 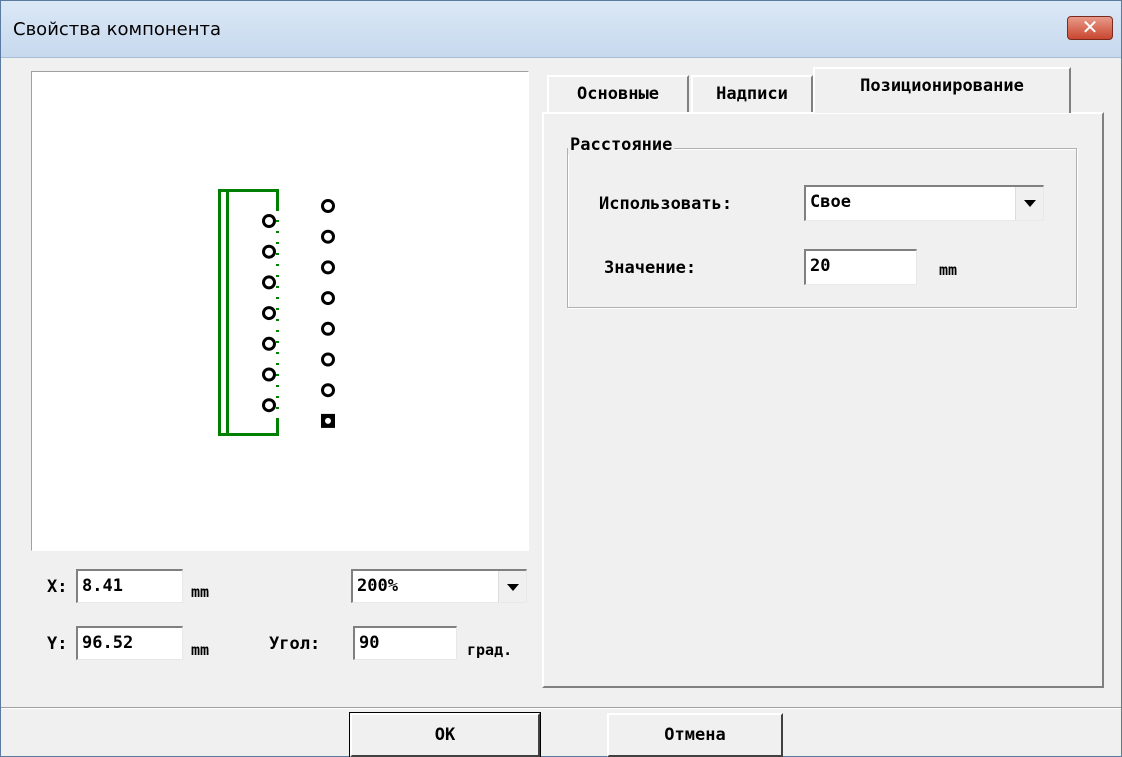 I want to click on outline-top, so click(x=248, y=190).